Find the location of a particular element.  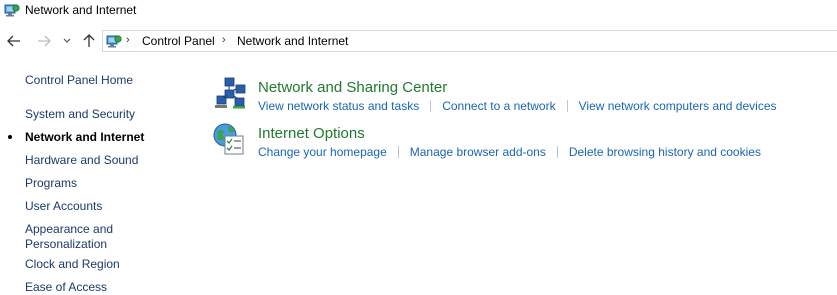

recent-locations-chevron-down-icon is located at coordinates (67, 41).